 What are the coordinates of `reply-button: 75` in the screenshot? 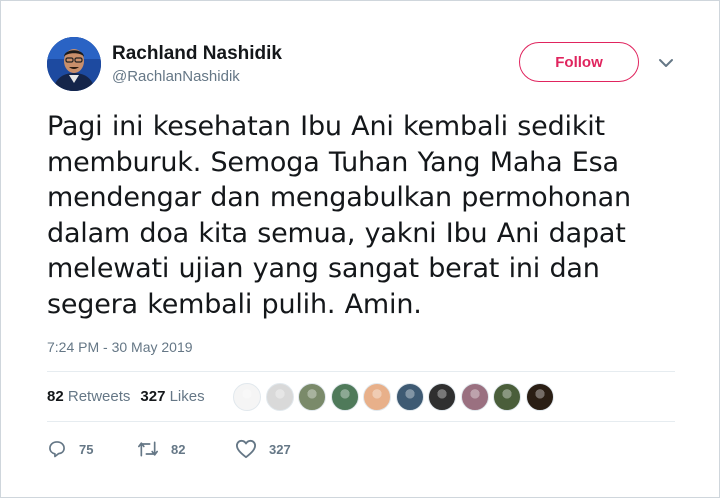 It's located at (92, 449).